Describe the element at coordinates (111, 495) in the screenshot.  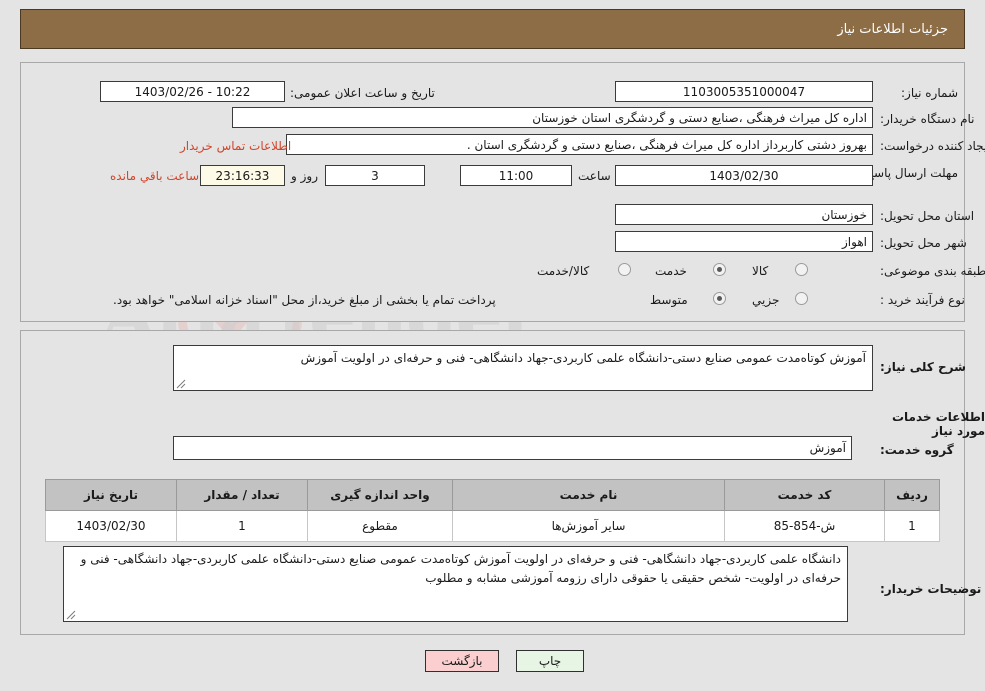
I see `col-need-date: تاریخ نیاز` at that location.